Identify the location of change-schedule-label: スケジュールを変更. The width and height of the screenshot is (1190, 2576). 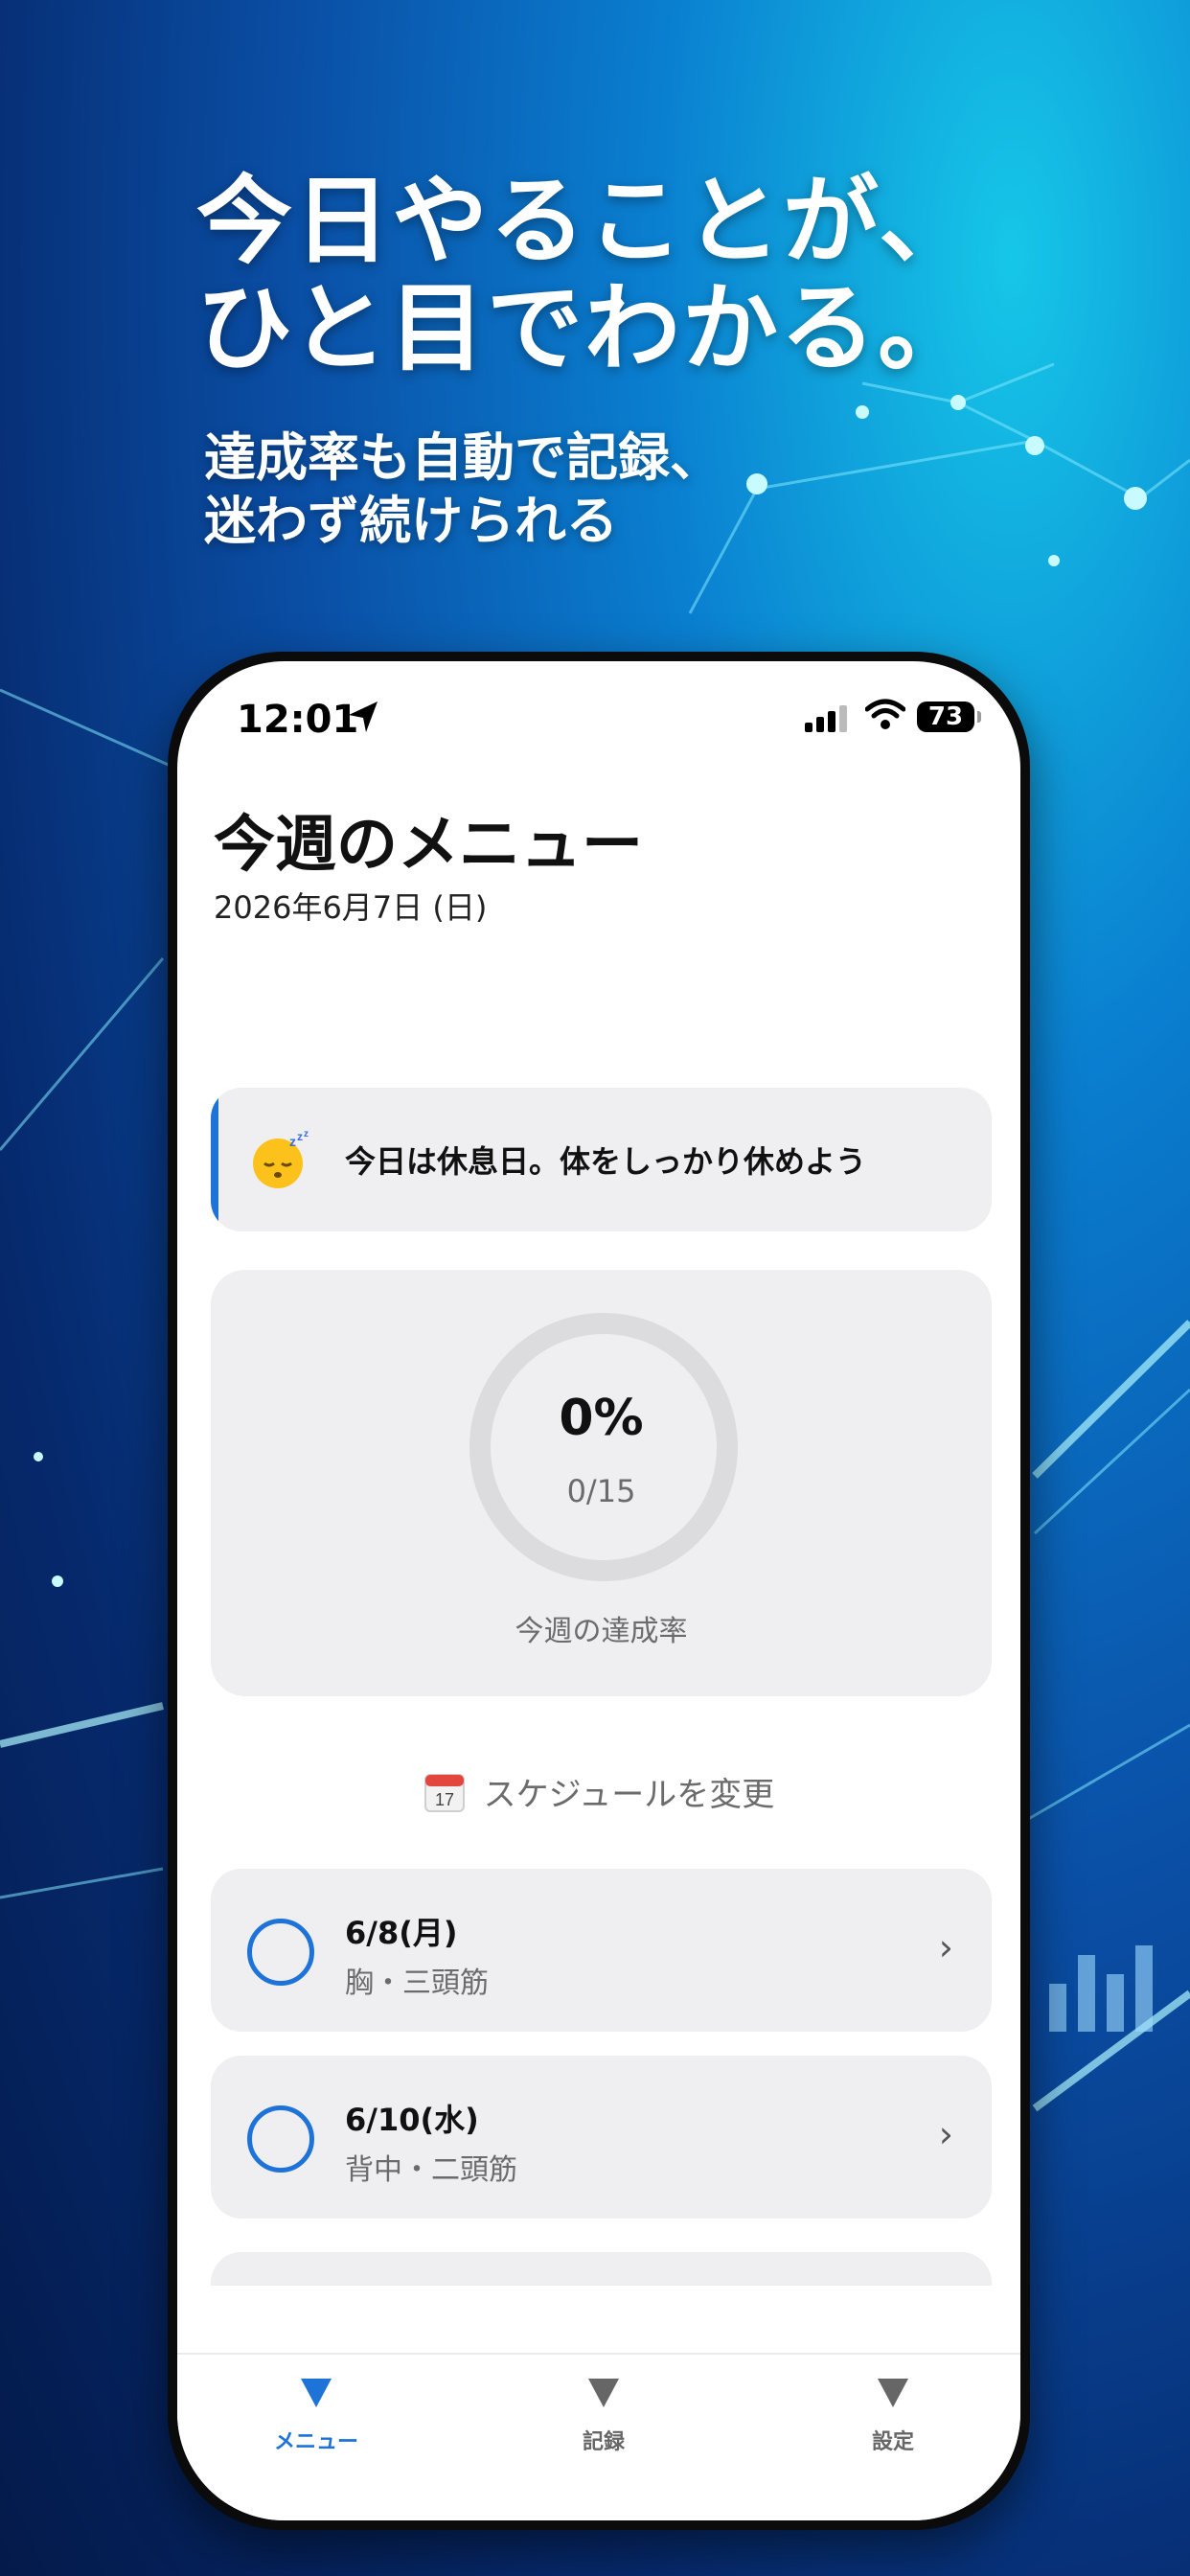
(629, 1795).